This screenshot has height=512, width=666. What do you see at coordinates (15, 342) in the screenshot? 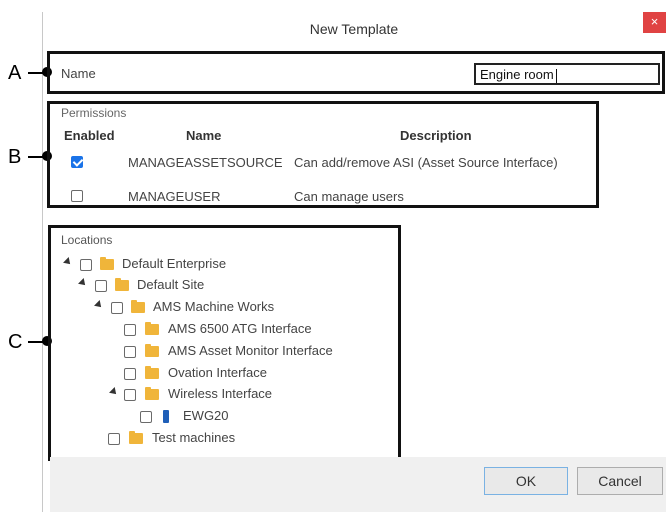
I see `callout-label-c: C` at bounding box center [15, 342].